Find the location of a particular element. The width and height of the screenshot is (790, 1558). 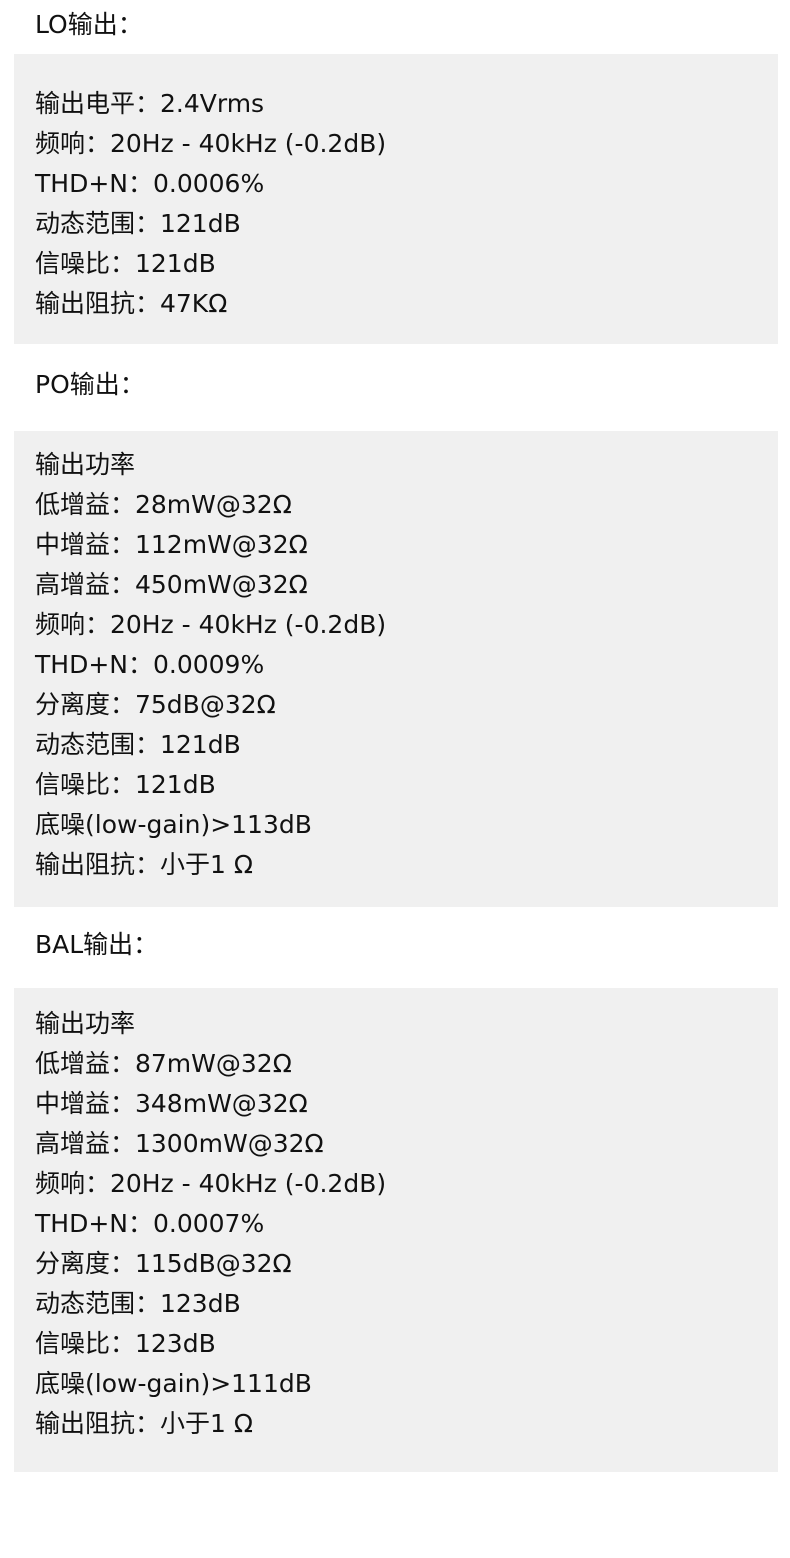

po-frequency-response: 频响：20Hz - 40kHz (-0.2dB) is located at coordinates (211, 624).